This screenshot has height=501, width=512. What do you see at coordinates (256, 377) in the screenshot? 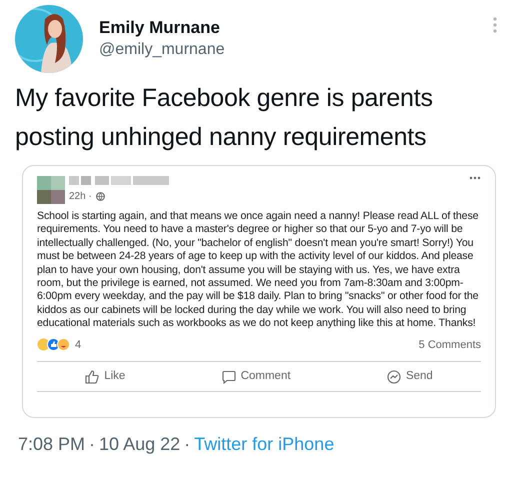
I see `comment-button: Comment` at bounding box center [256, 377].